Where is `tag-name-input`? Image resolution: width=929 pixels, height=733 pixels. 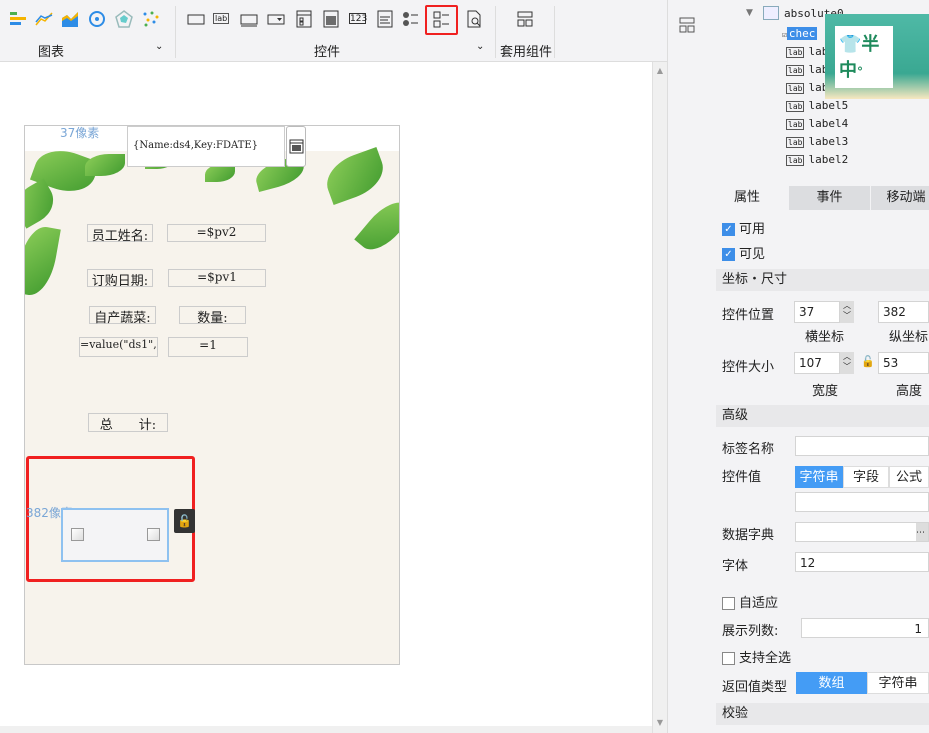 tag-name-input is located at coordinates (862, 446).